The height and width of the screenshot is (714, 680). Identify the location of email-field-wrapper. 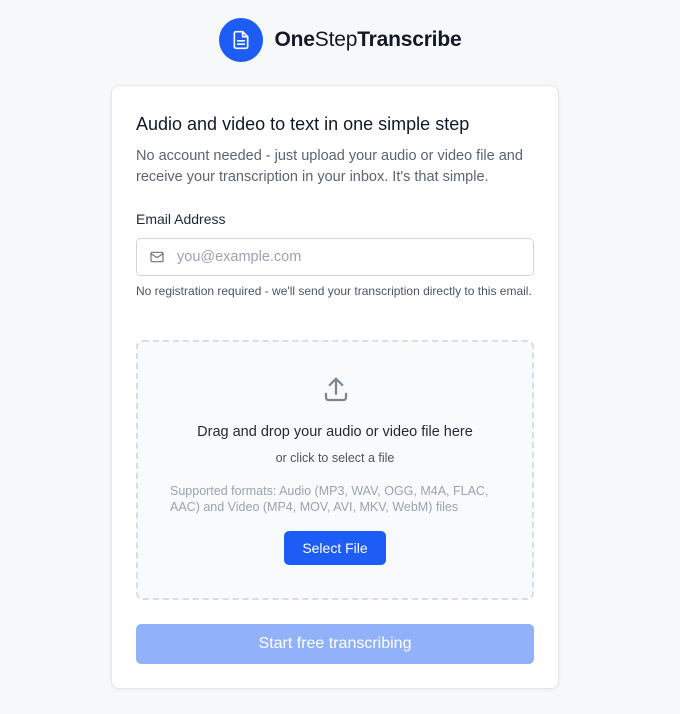
(335, 257).